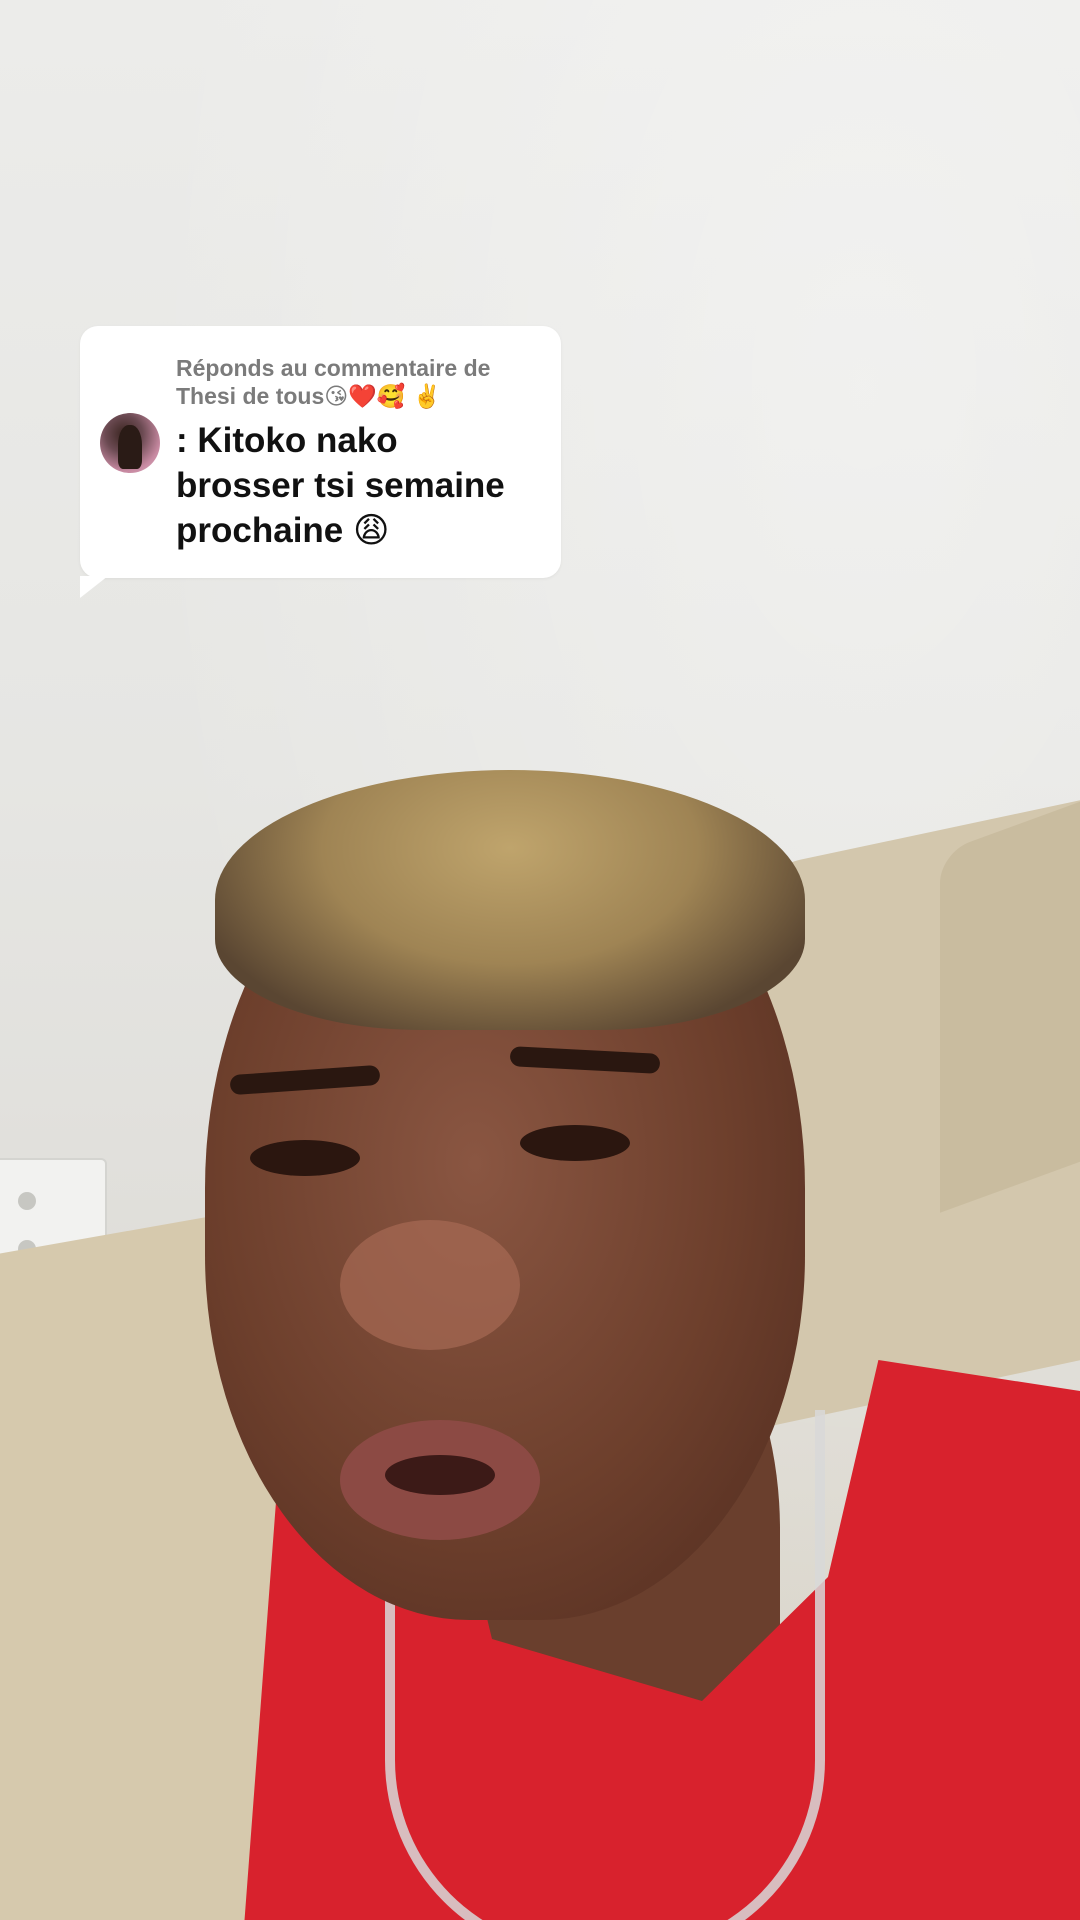  I want to click on comment-line: : Kitoko nako, so click(287, 440).